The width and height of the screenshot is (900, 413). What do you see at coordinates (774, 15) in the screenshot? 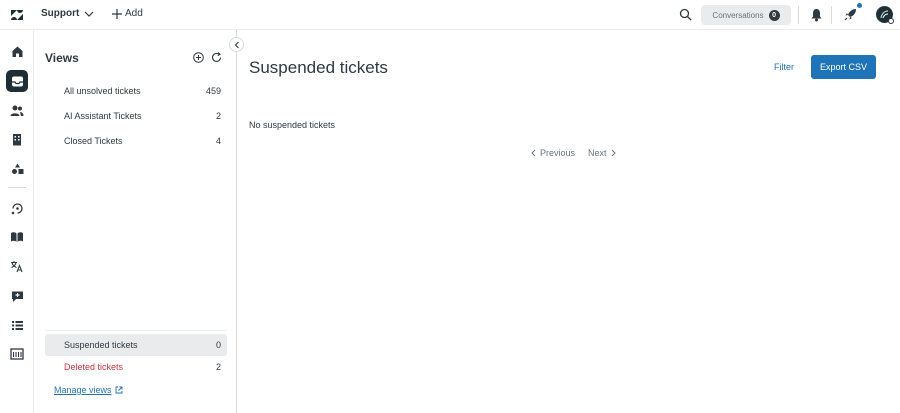
I see `conversations-count-badge: 0` at bounding box center [774, 15].